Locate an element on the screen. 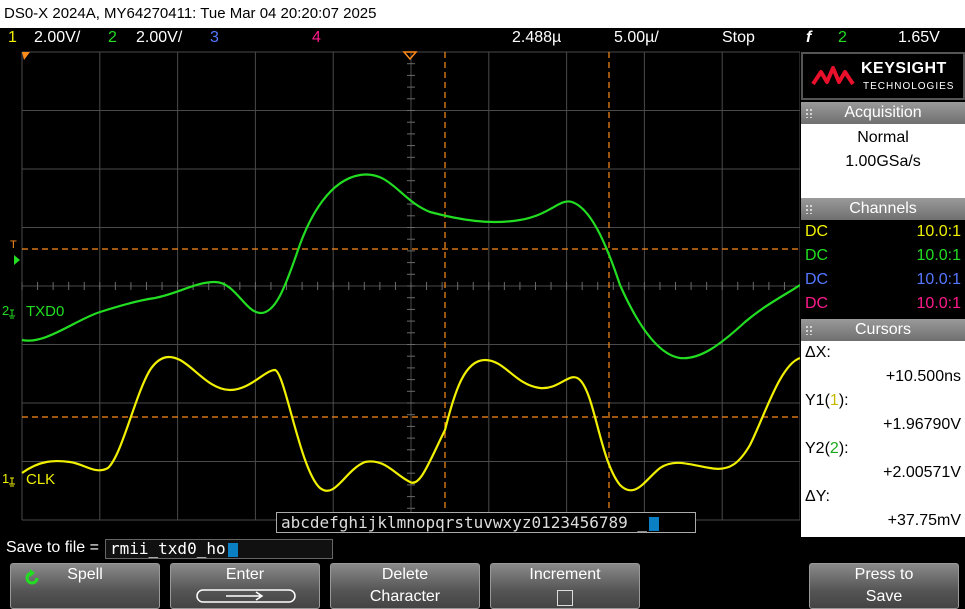 The height and width of the screenshot is (609, 965). channel-2-row: DC 10.0:1 is located at coordinates (883, 256).